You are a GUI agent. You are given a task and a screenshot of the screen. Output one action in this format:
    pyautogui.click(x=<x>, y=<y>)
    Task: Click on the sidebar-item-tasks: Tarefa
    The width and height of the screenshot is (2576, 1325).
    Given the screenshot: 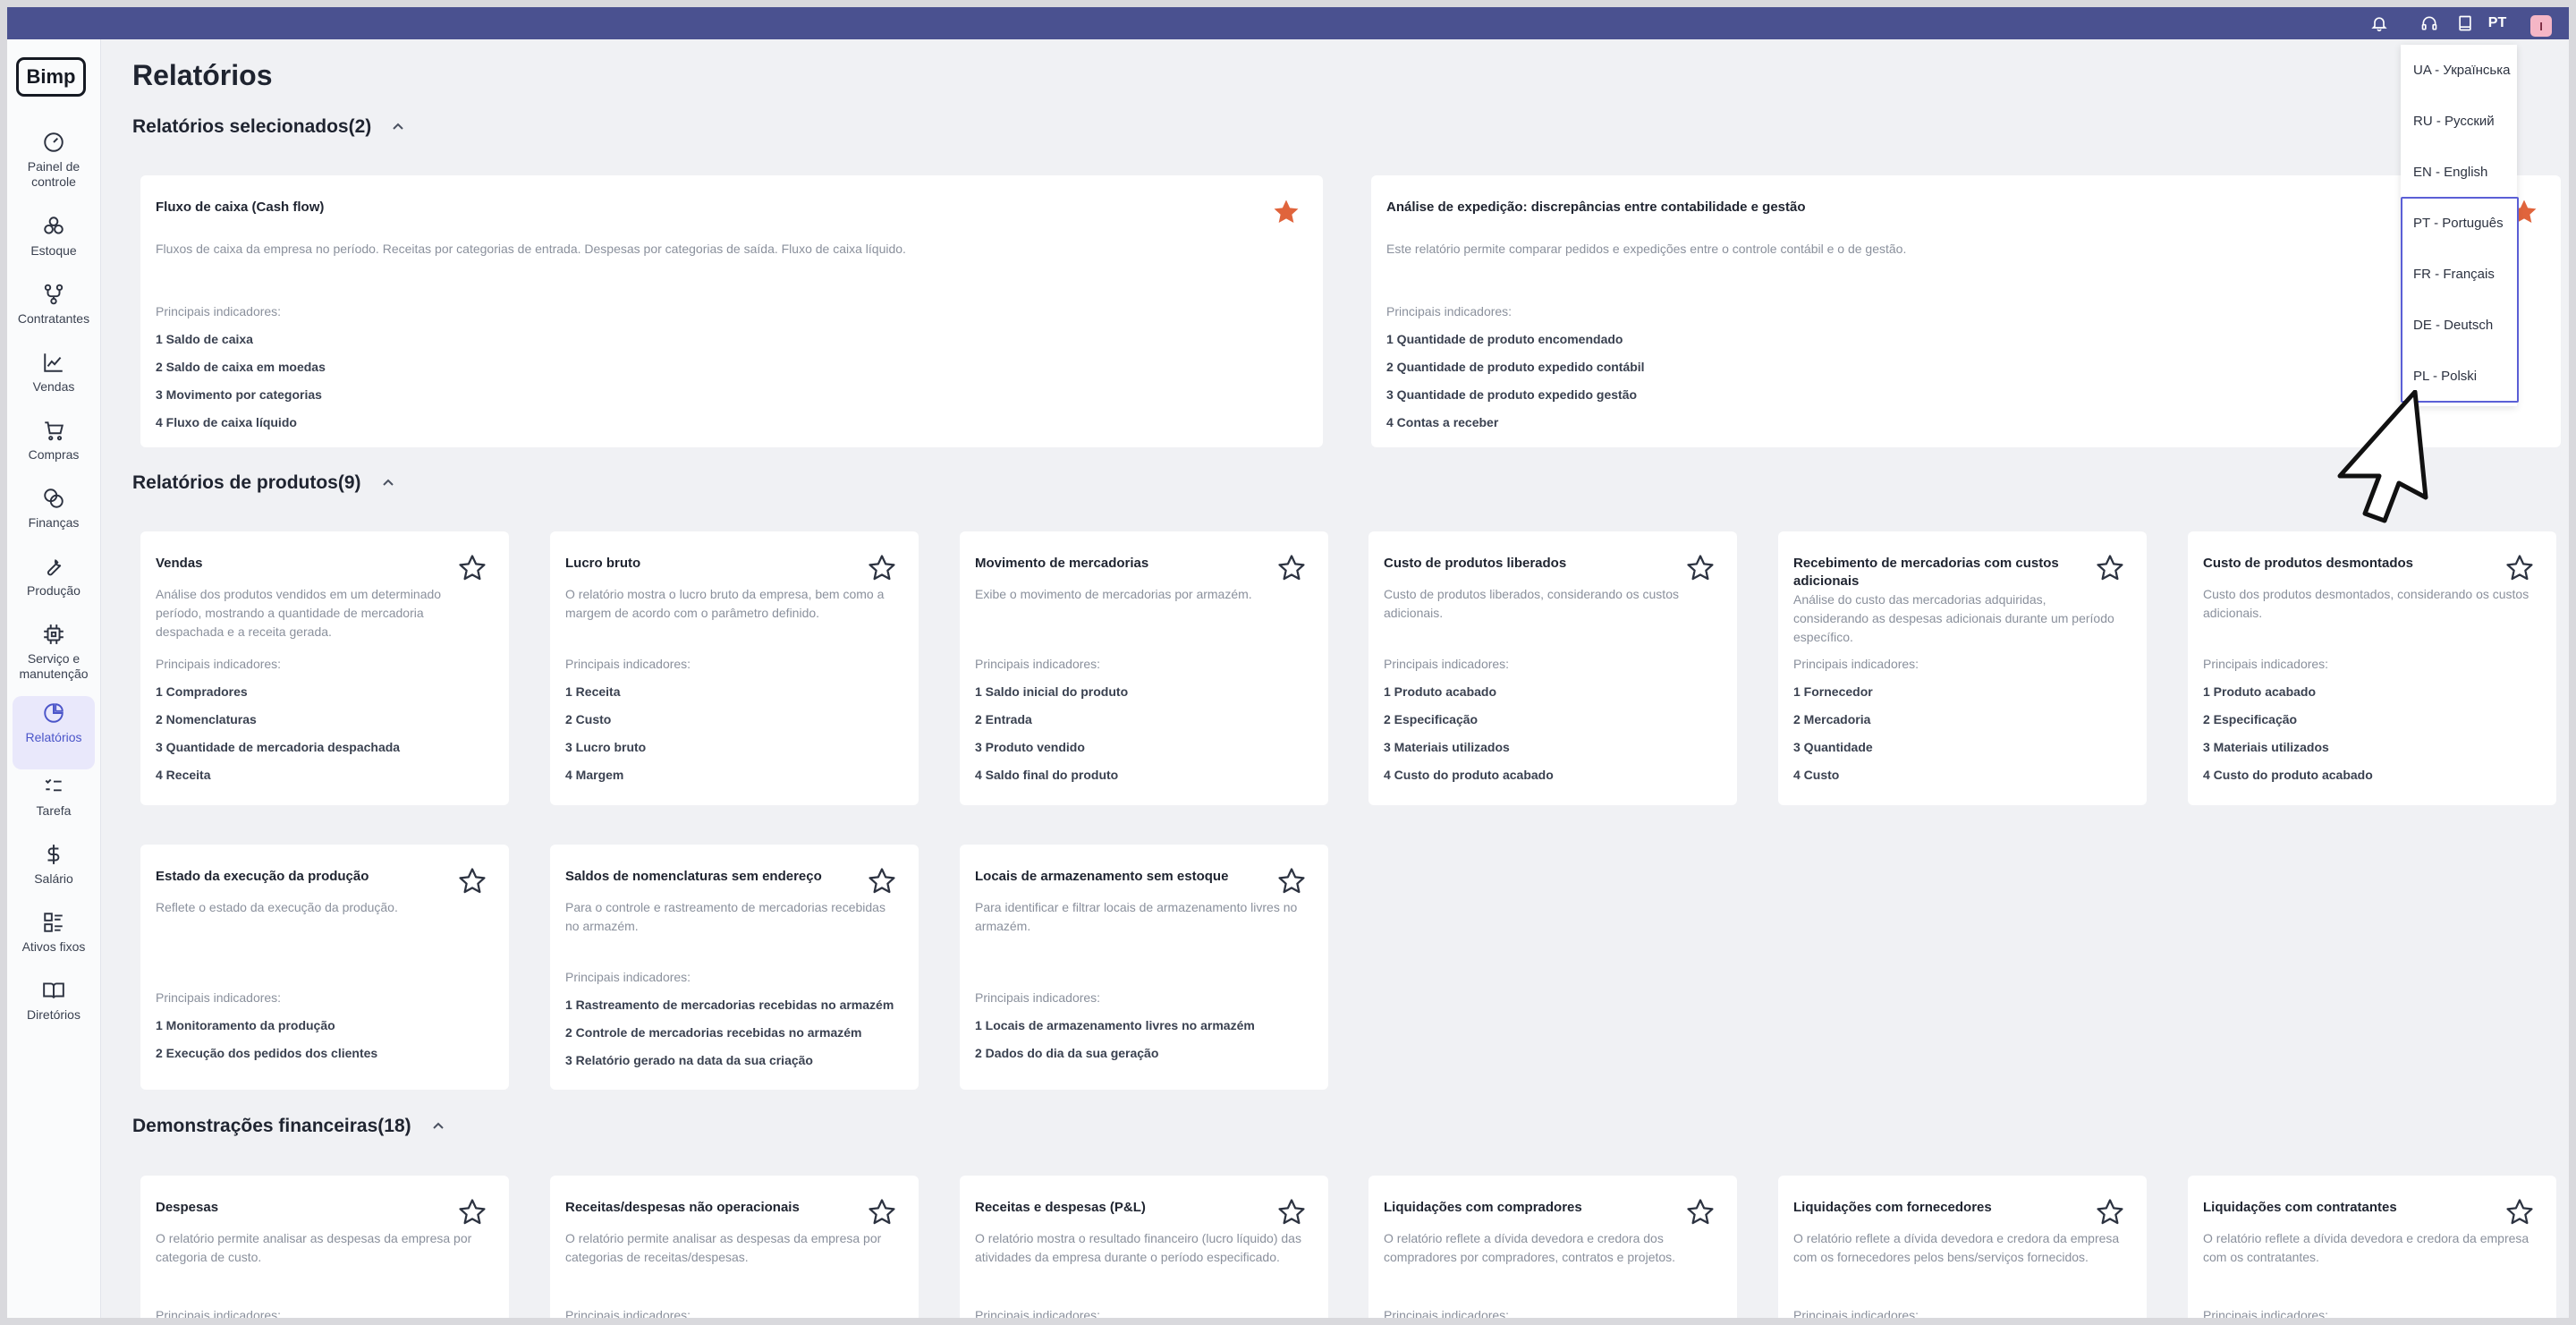 What is the action you would take?
    pyautogui.click(x=54, y=794)
    